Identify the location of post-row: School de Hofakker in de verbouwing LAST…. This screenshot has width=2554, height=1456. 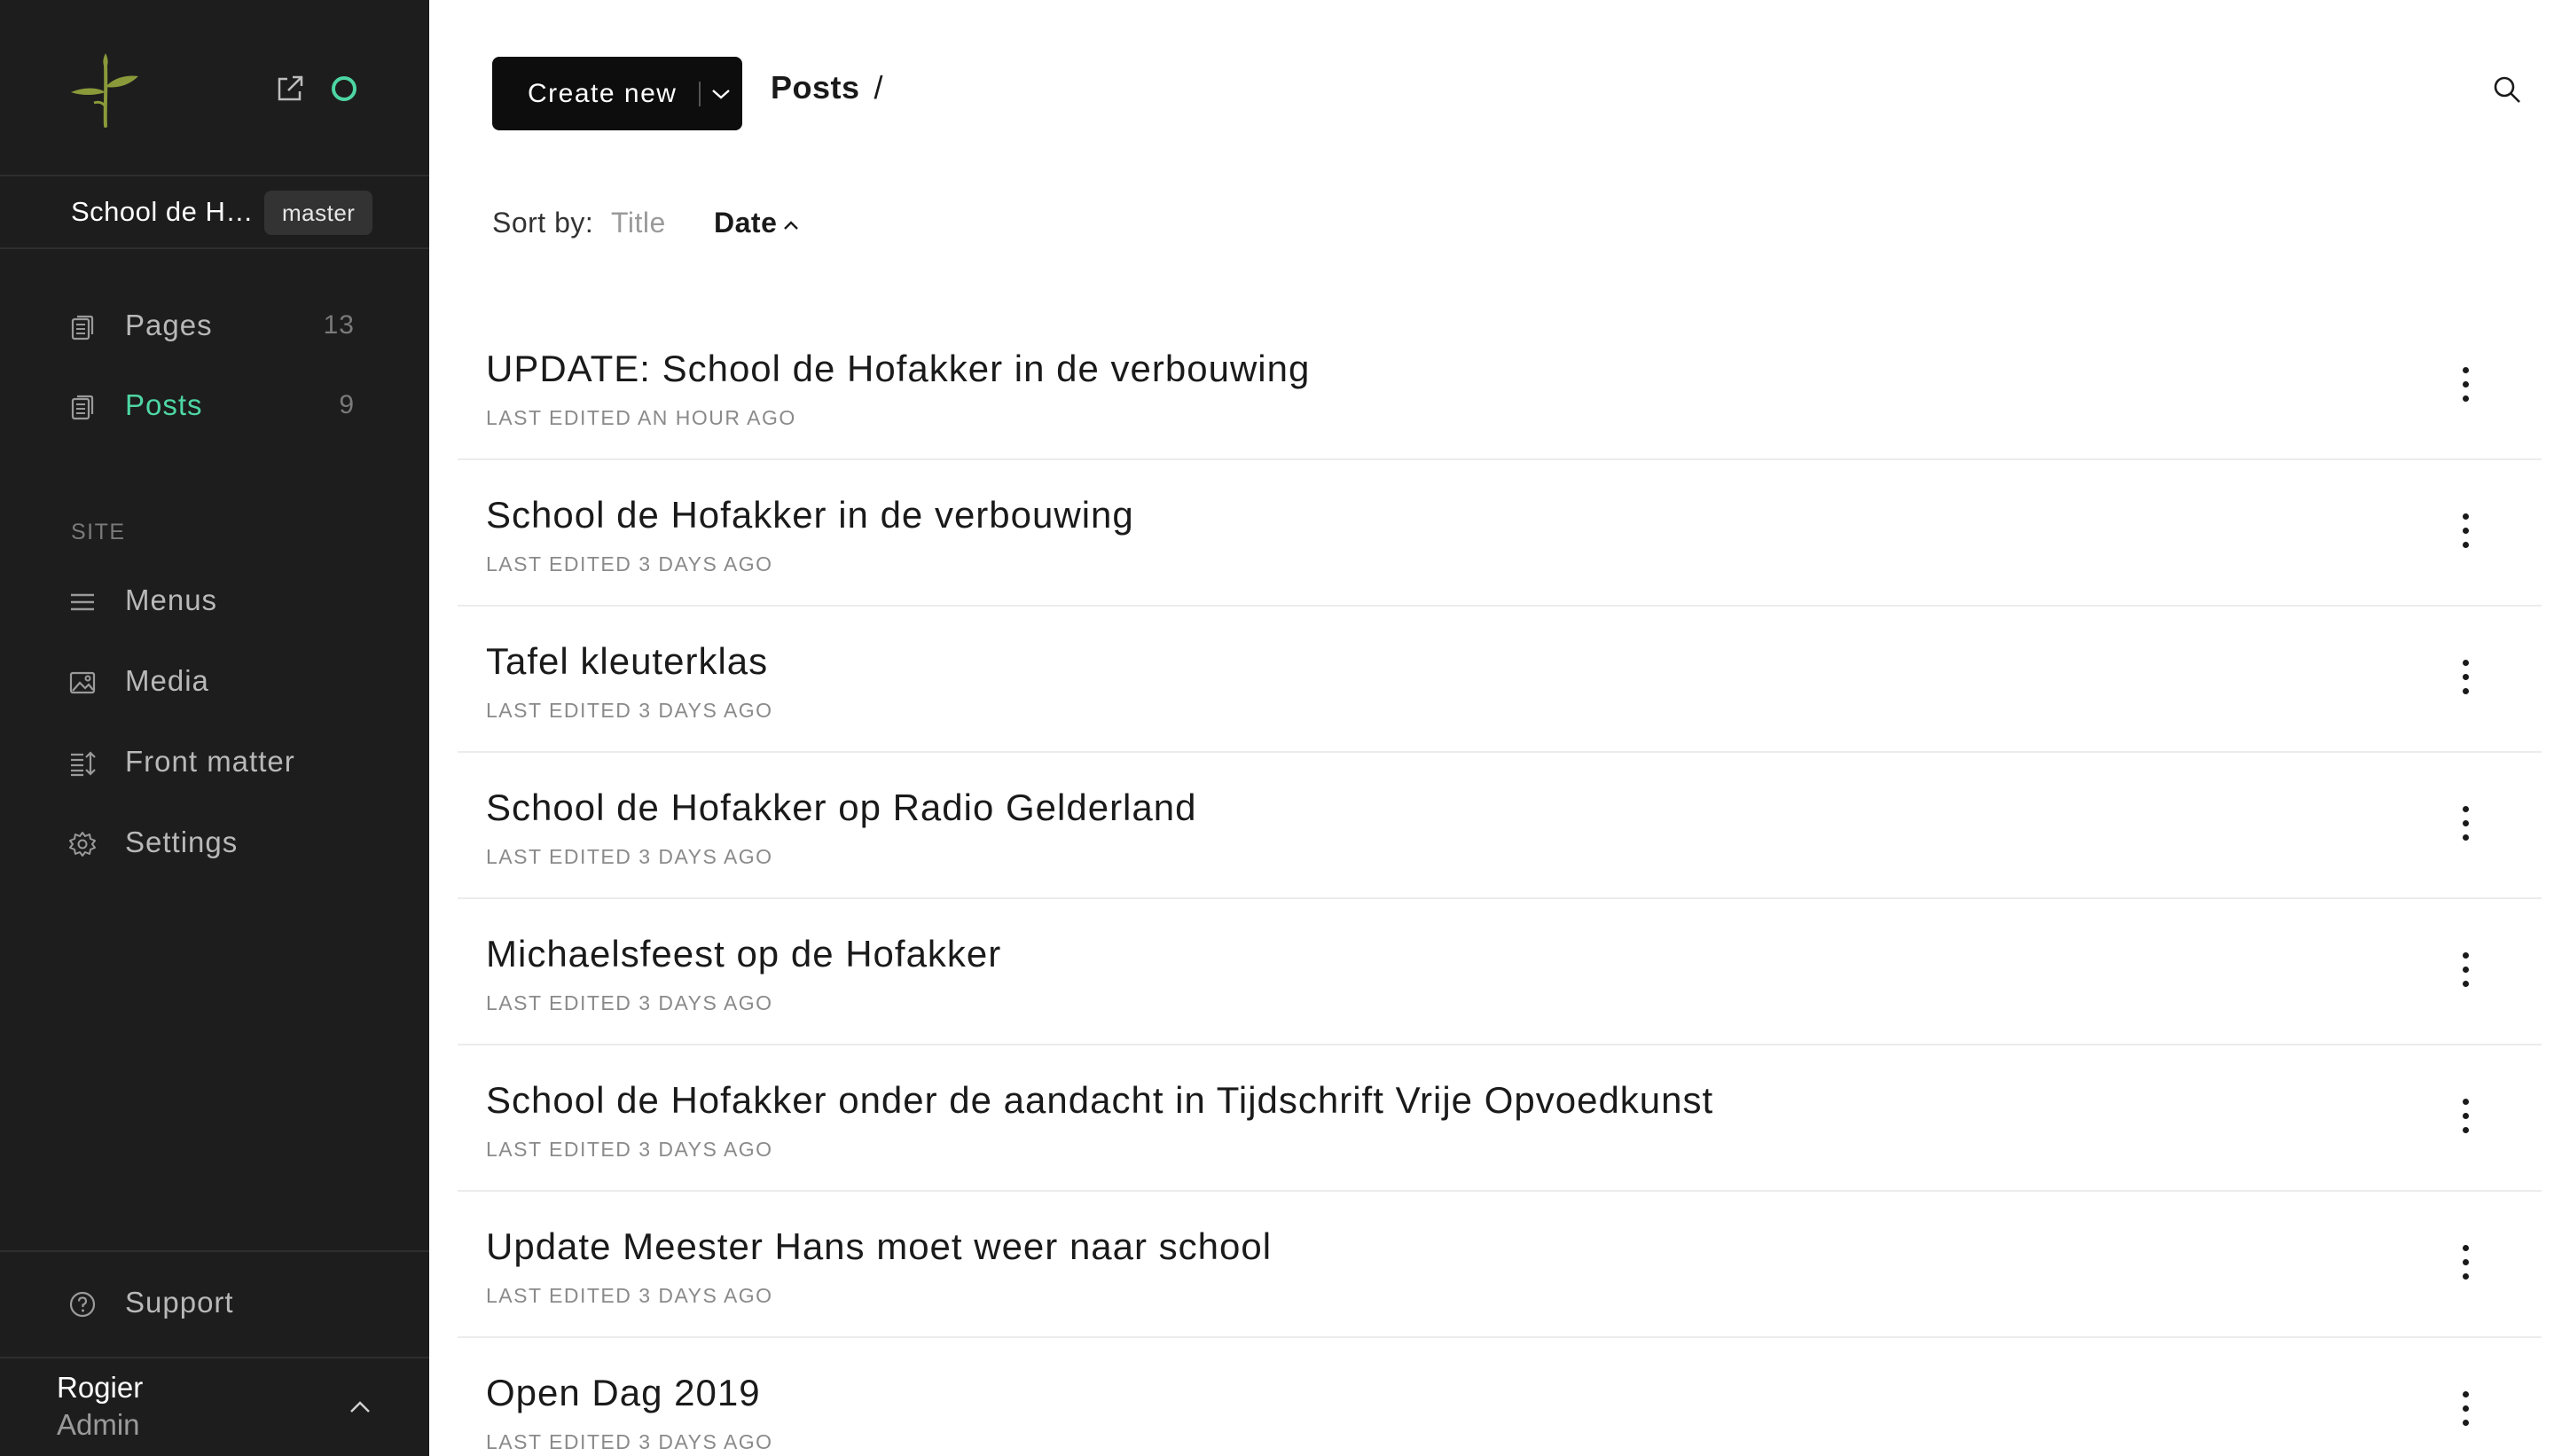
(1500, 533).